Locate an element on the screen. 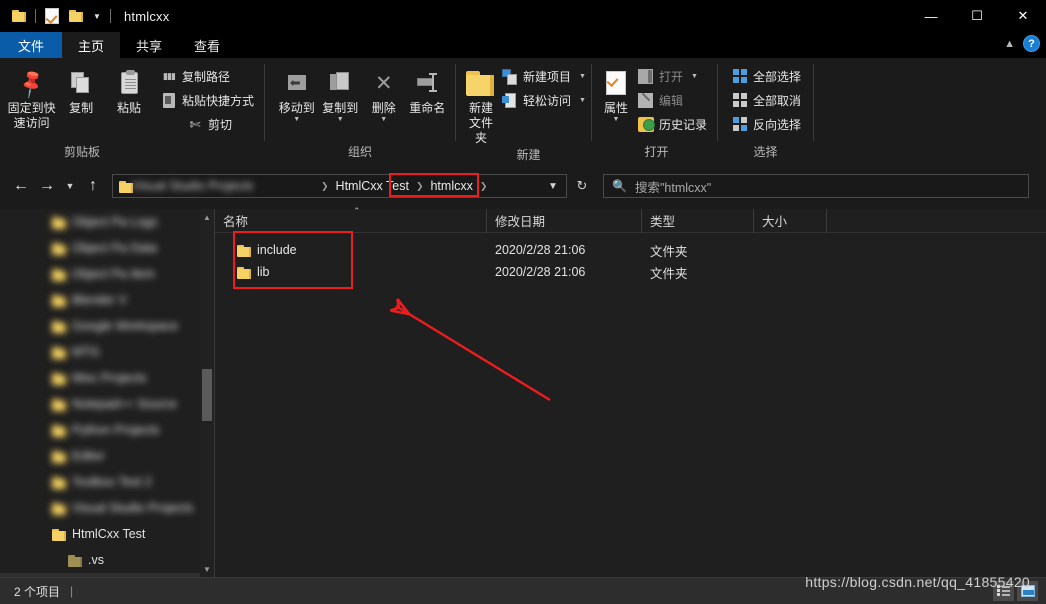 This screenshot has width=1046, height=604. navigation-scrollbar: ▲ ▼ is located at coordinates (207, 393).